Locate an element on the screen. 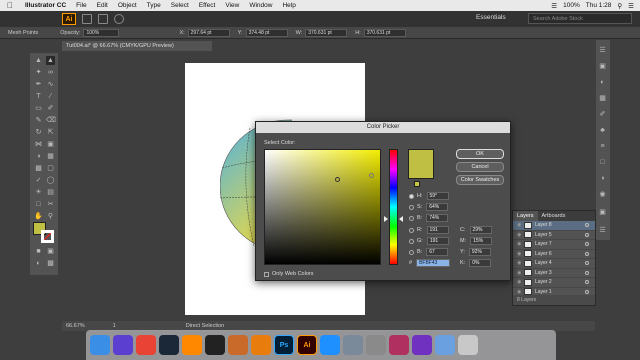 This screenshot has width=640, height=360. green-field: 191 is located at coordinates (437, 241).